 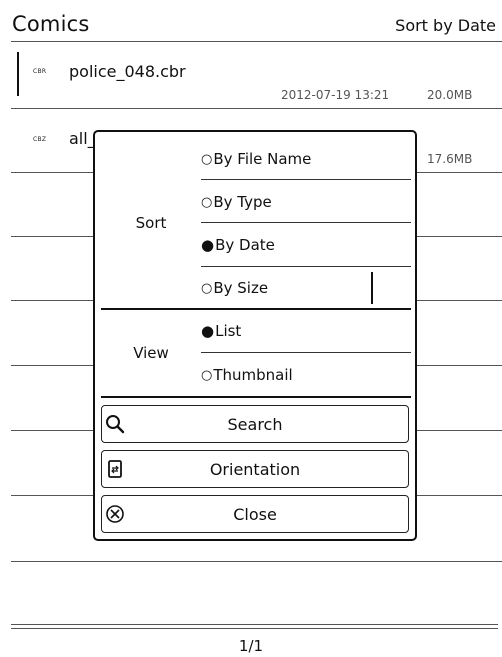 I want to click on option-label: By Date, so click(x=245, y=245).